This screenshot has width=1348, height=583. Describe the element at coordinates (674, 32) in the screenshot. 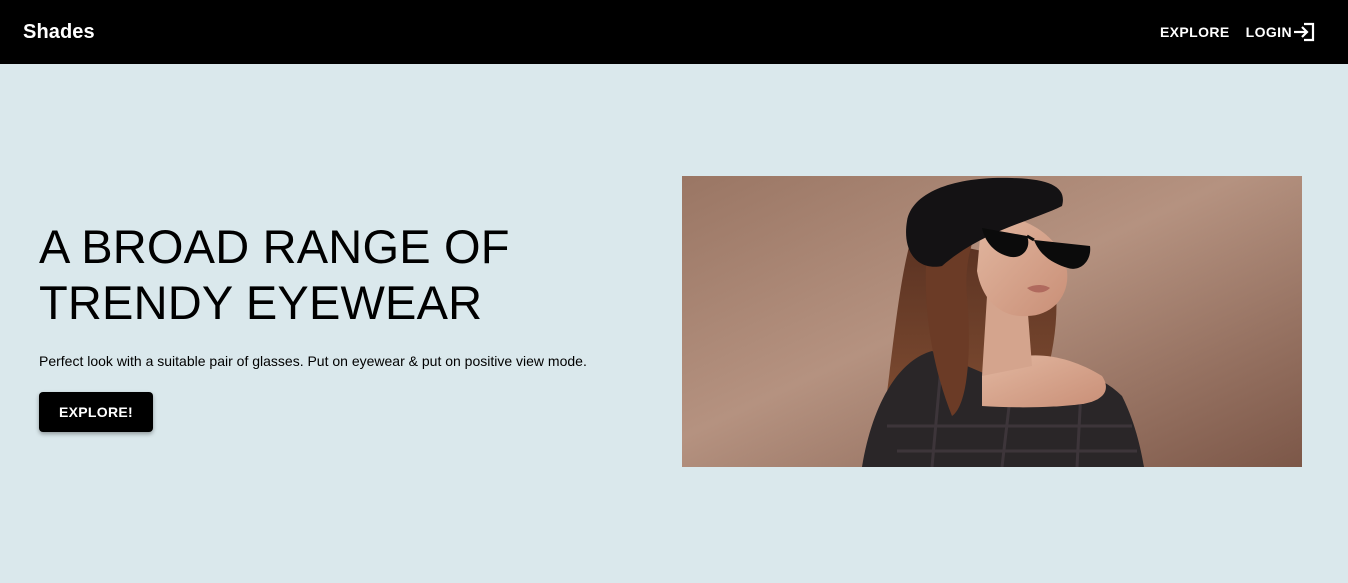

I see `top-navbar: Shades EXPLORE LOGIN` at that location.